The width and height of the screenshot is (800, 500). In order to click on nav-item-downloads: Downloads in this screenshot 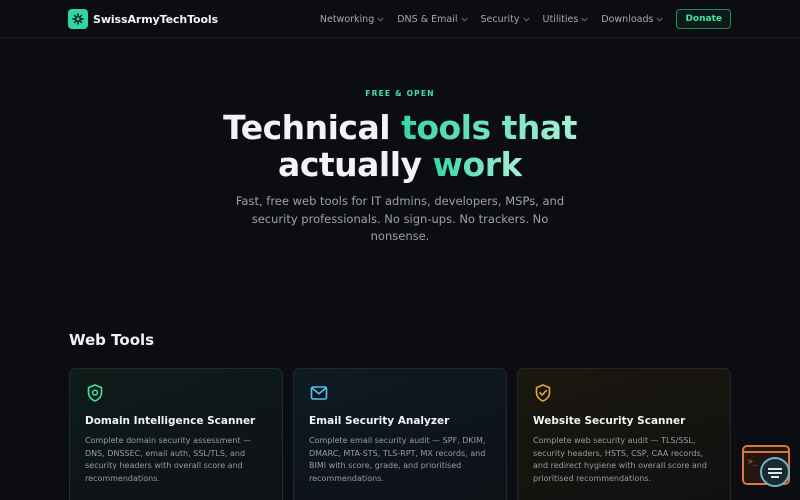, I will do `click(632, 19)`.